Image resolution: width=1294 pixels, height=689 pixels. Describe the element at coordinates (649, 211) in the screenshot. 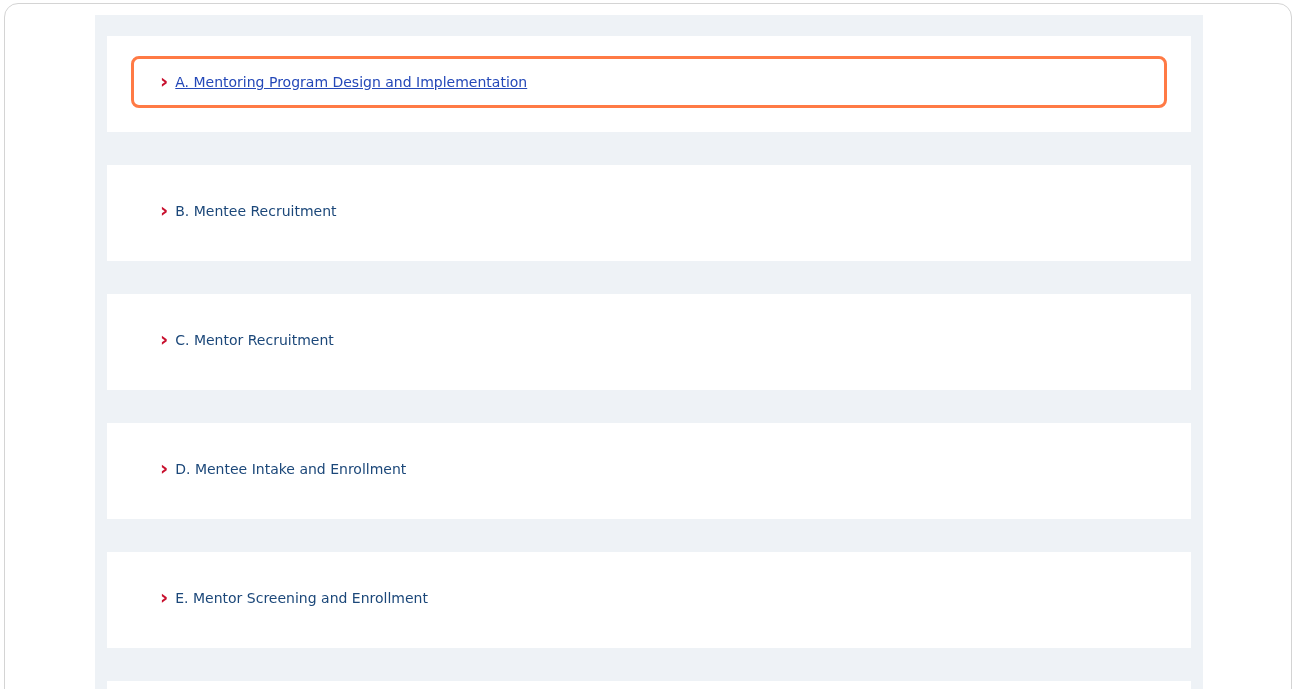

I see `accordion-header: › B. Mentee Recruitment` at that location.